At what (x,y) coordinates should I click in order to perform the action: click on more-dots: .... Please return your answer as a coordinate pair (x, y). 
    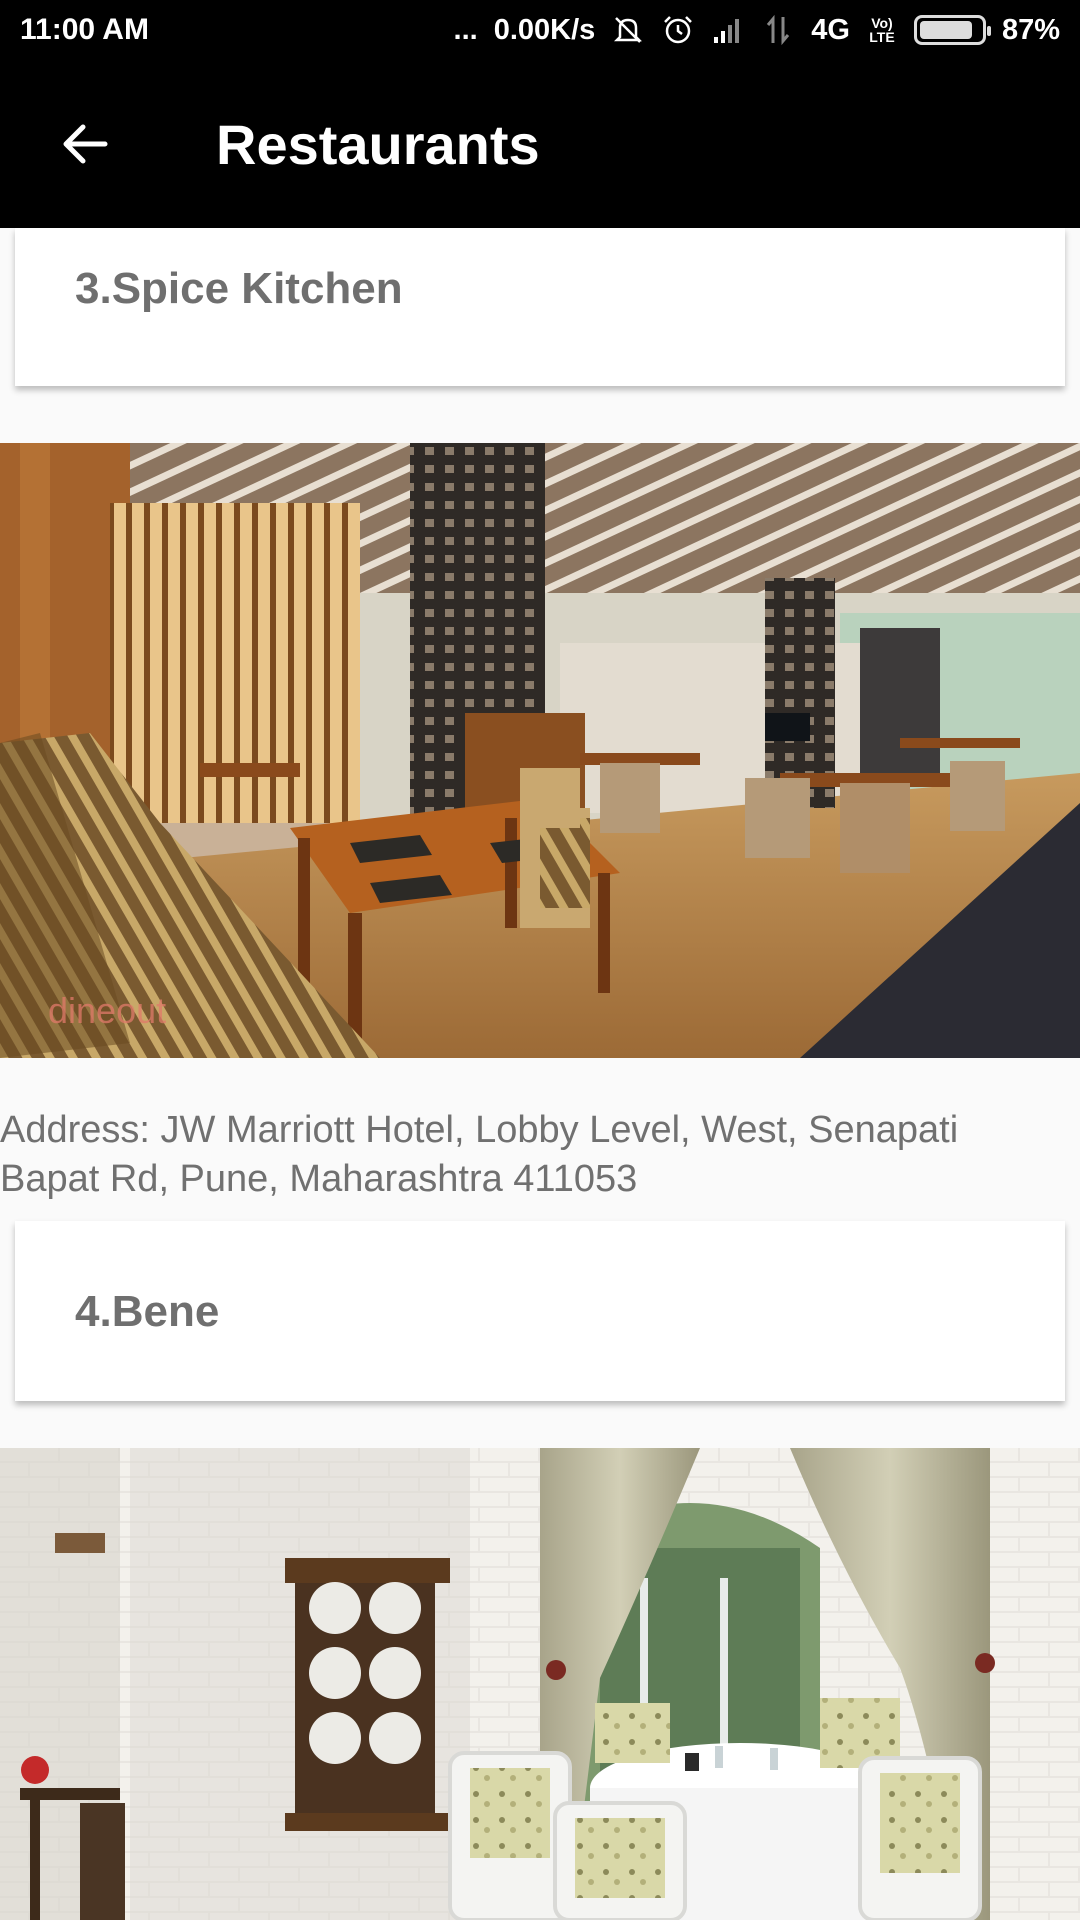
    Looking at the image, I should click on (465, 29).